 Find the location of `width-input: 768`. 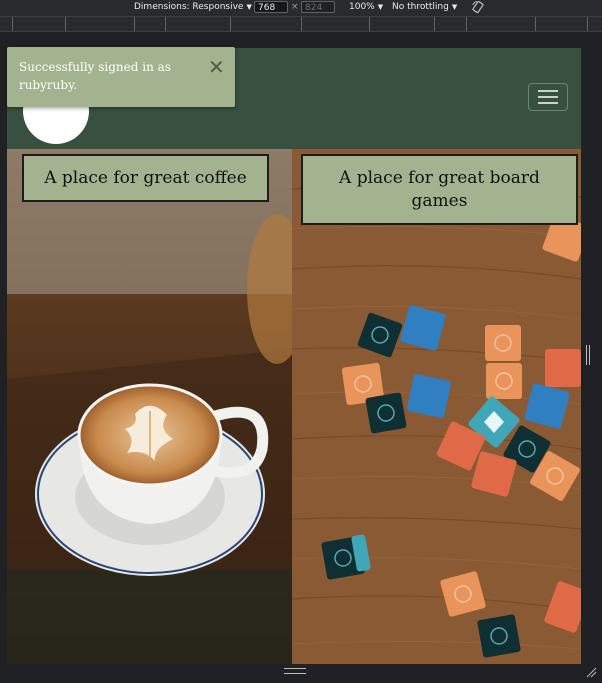

width-input: 768 is located at coordinates (271, 7).